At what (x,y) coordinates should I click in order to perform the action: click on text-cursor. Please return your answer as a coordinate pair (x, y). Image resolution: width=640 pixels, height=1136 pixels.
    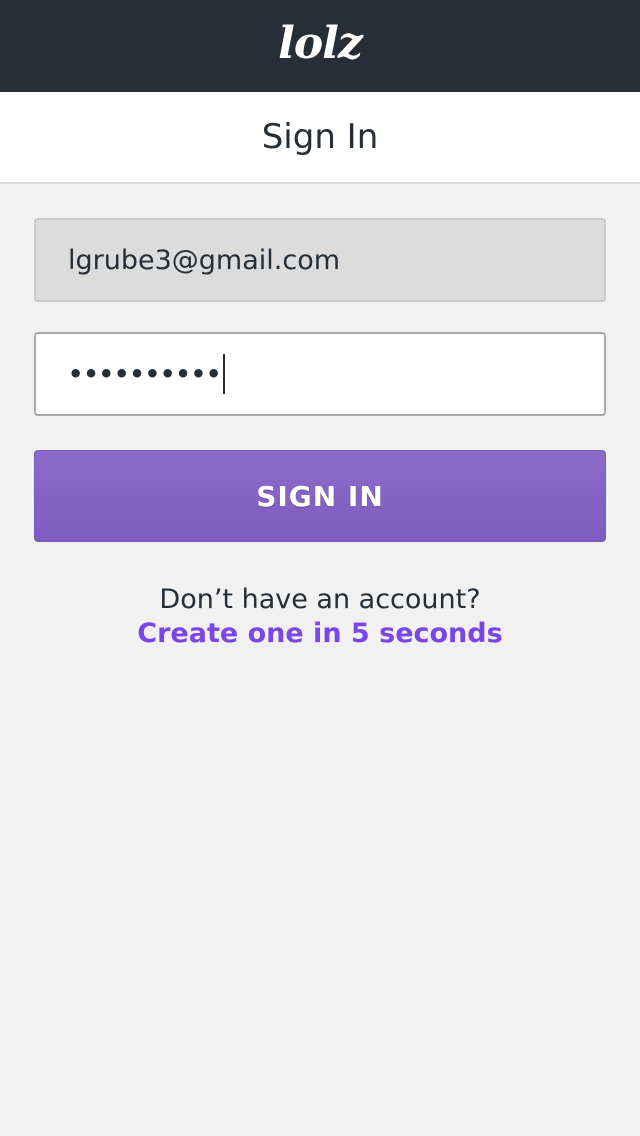
    Looking at the image, I should click on (224, 374).